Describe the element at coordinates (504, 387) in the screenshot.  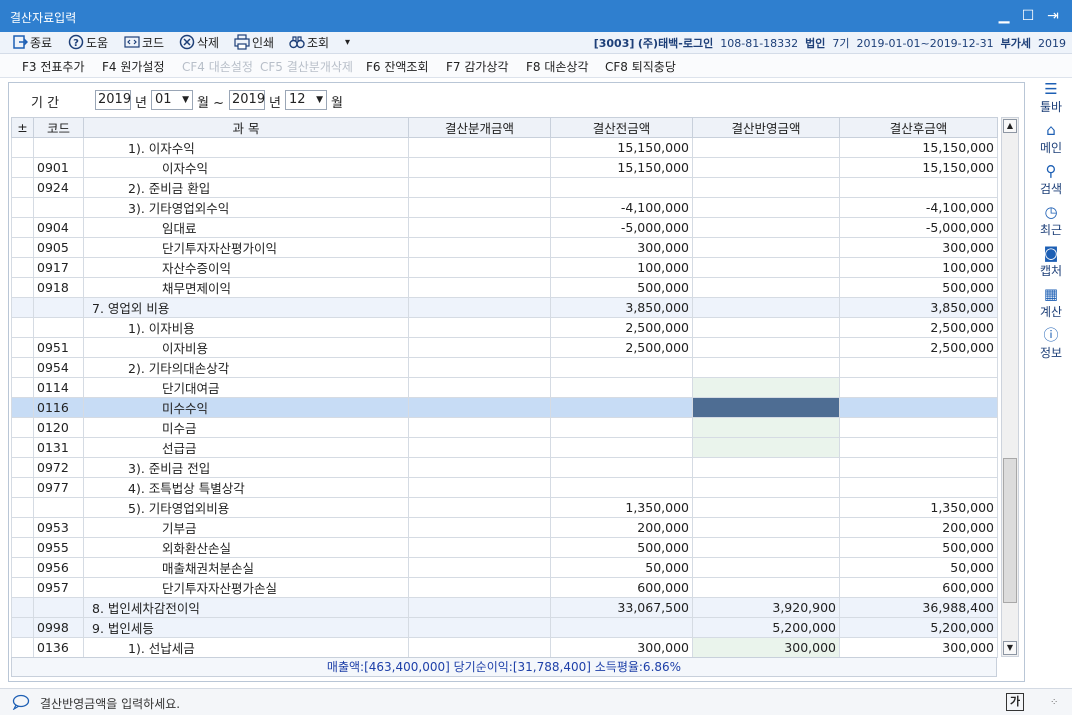
I see `table-row: 0114 단기대여금` at that location.